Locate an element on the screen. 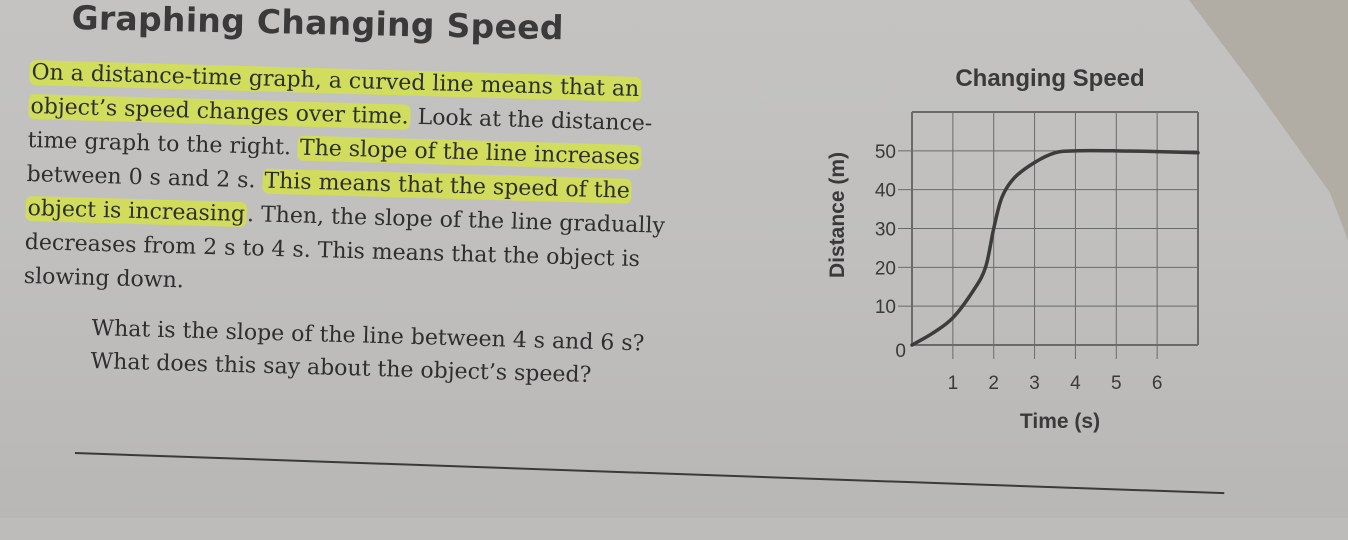  highlighted-text: object is increasing is located at coordinates (136, 211).